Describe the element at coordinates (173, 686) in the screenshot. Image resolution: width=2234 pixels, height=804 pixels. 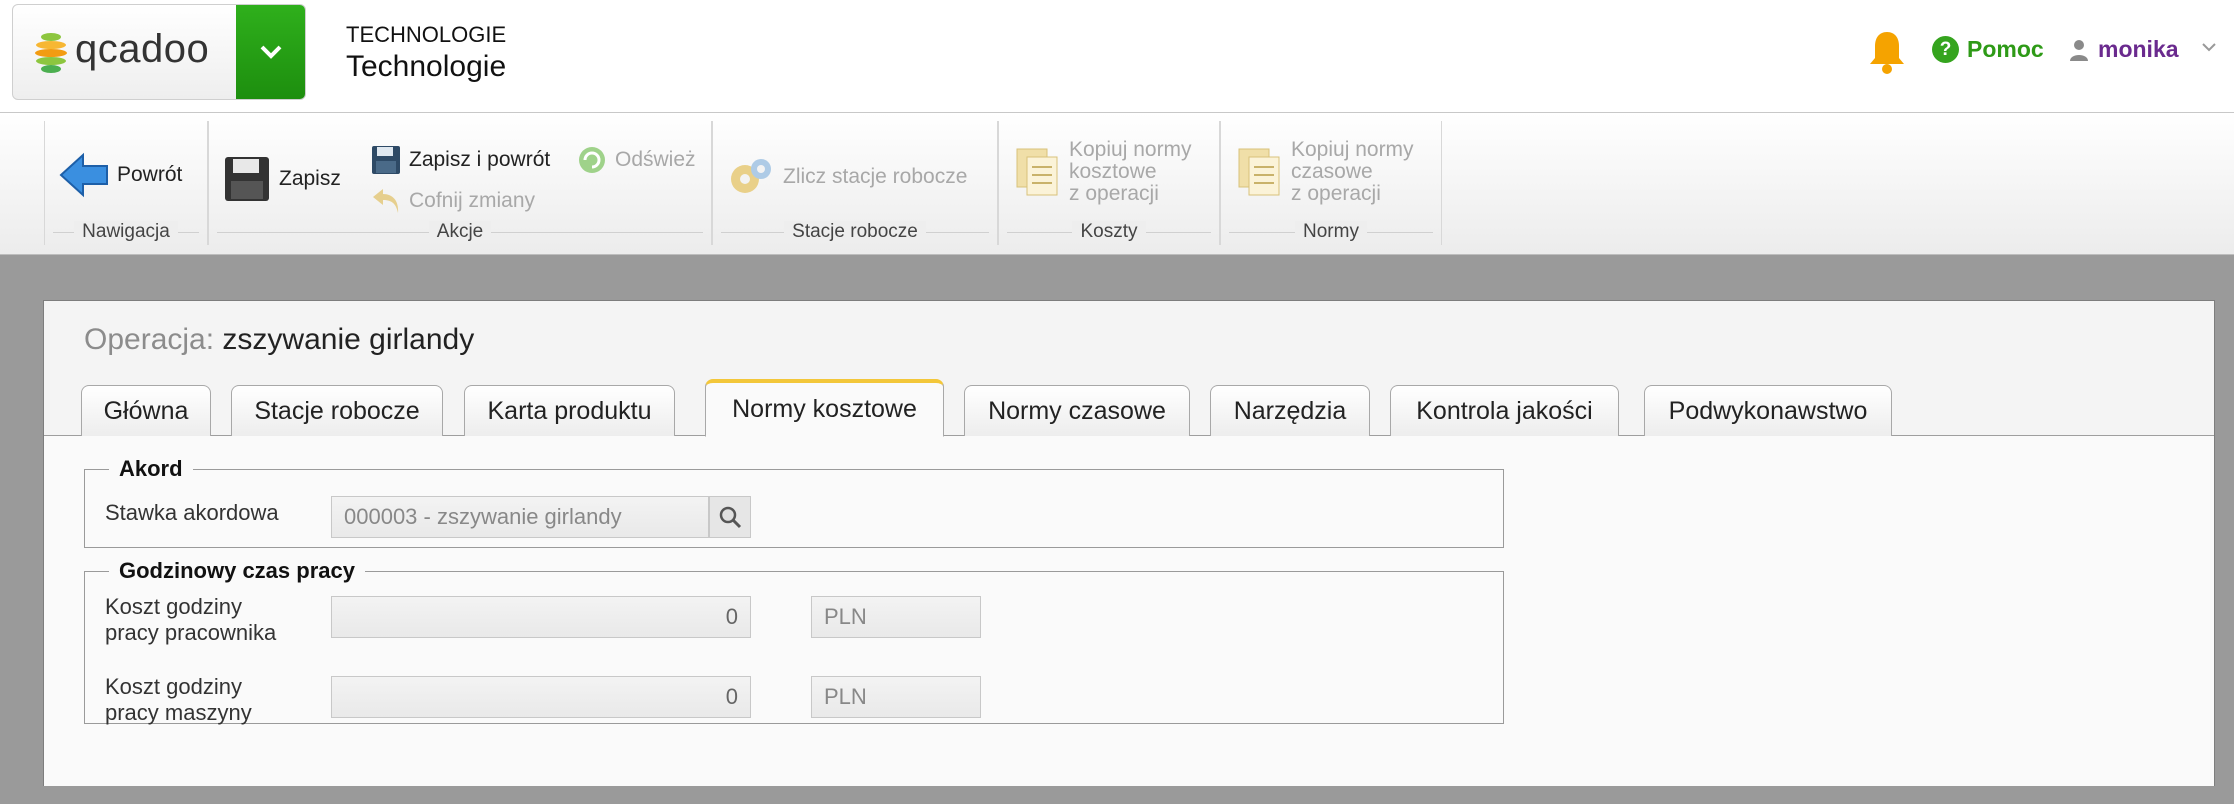
I see `machine-hour-cost-label-line1: Koszt godziny` at that location.